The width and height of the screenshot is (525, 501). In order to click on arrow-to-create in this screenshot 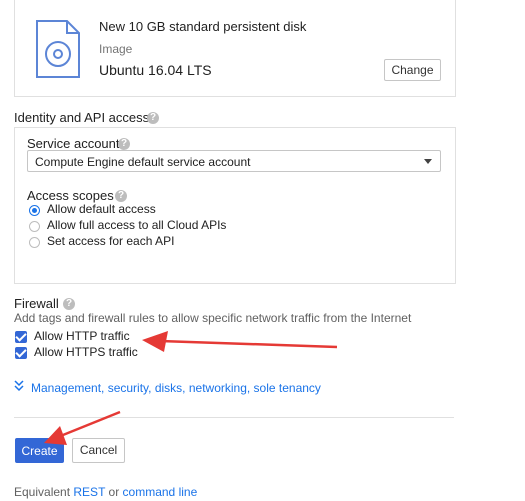, I will do `click(82, 427)`.